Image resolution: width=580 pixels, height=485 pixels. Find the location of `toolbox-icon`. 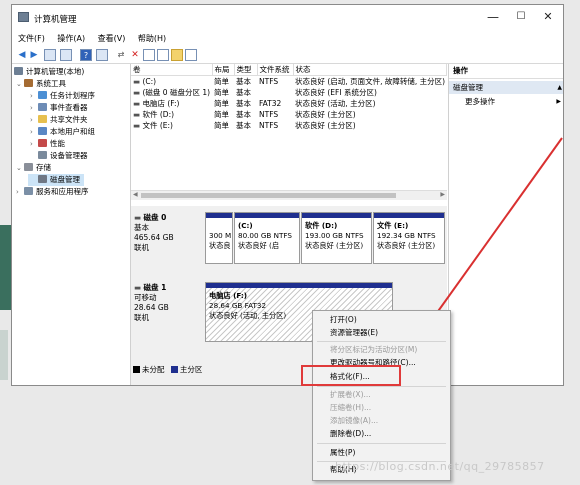

toolbox-icon is located at coordinates (28, 83).